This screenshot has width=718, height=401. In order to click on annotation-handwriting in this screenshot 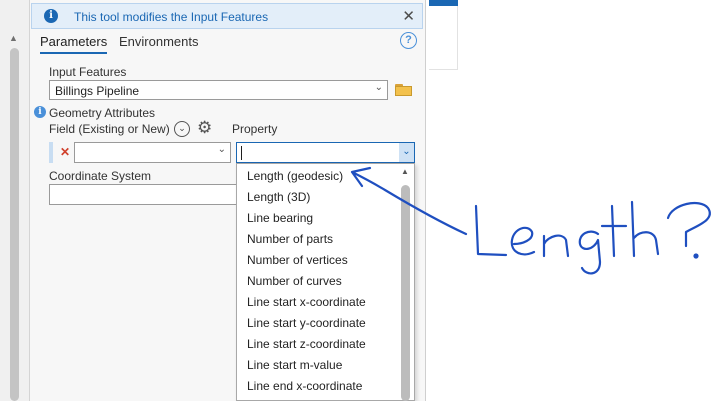, I will do `click(592, 237)`.